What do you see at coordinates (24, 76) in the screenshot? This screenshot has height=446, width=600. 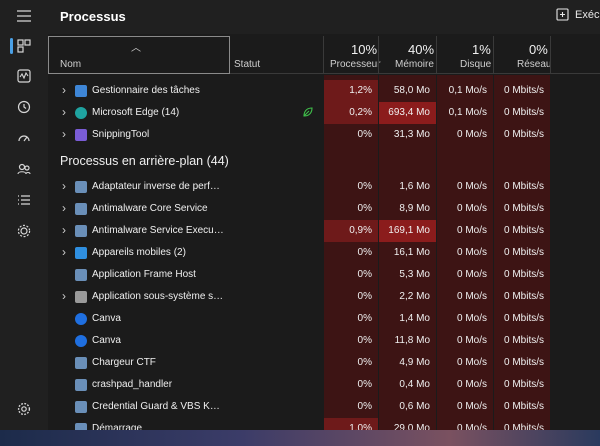 I see `performance-nav-icon` at bounding box center [24, 76].